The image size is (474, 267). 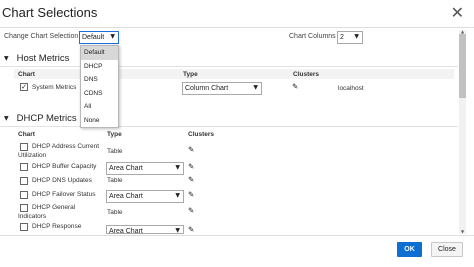 I want to click on host-metrics-header: ▼ Host Metrics, so click(x=36, y=58).